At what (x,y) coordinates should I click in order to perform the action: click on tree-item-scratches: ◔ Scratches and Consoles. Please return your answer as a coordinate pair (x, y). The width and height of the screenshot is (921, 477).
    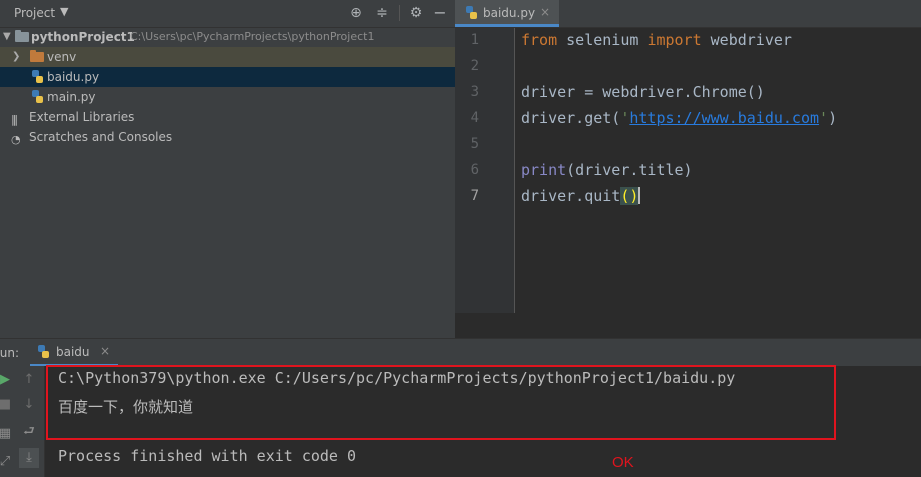
    Looking at the image, I should click on (227, 137).